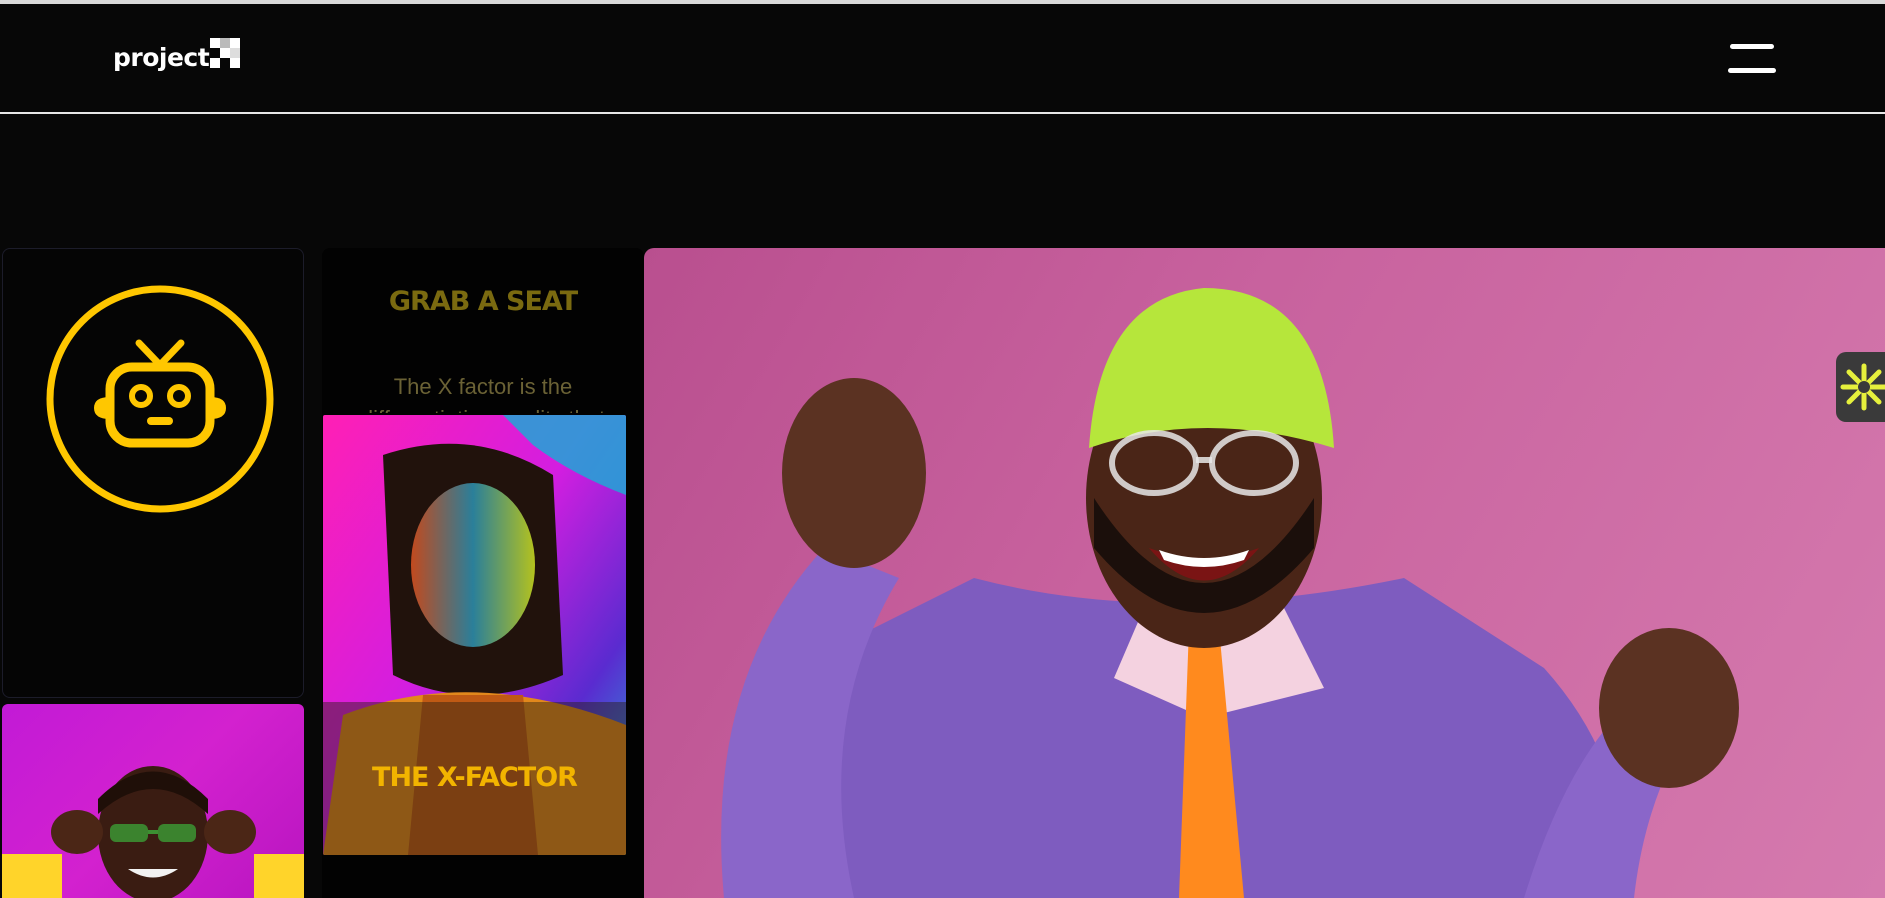 Image resolution: width=1885 pixels, height=898 pixels. Describe the element at coordinates (160, 399) in the screenshot. I see `robot-icon` at that location.